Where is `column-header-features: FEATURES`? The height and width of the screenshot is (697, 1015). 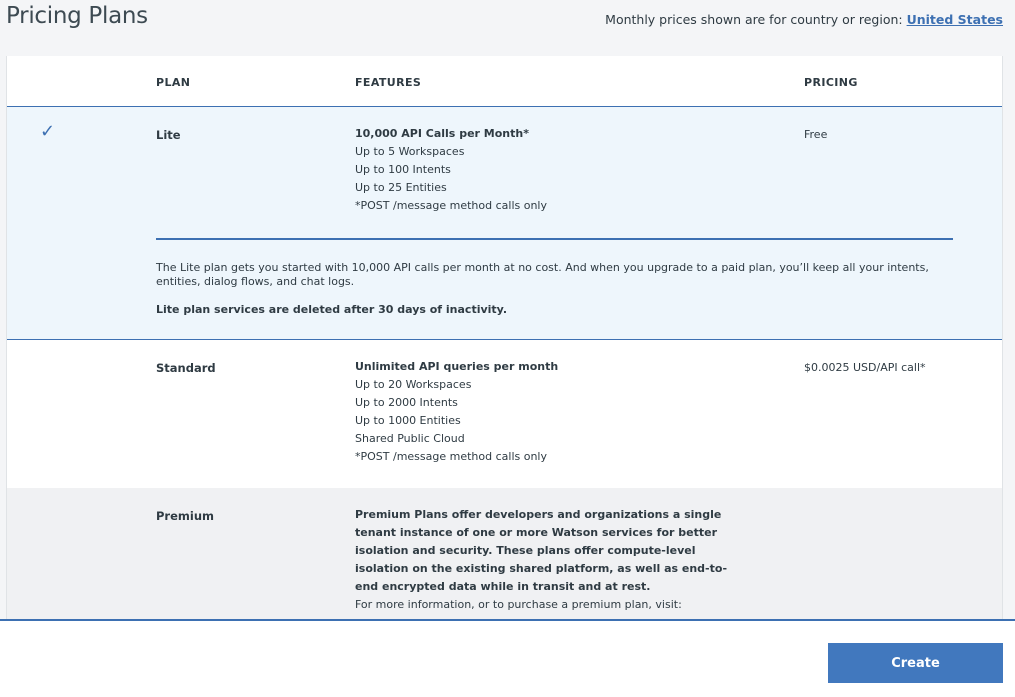
column-header-features: FEATURES is located at coordinates (388, 82).